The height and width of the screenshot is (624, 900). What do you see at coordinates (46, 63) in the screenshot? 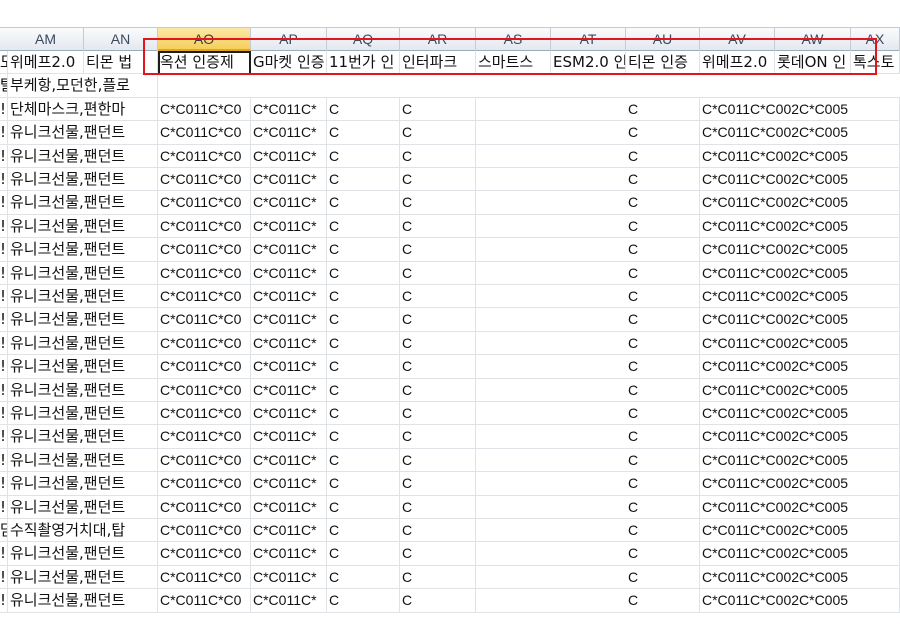
I see `header-cell-1: 위메프2.0` at bounding box center [46, 63].